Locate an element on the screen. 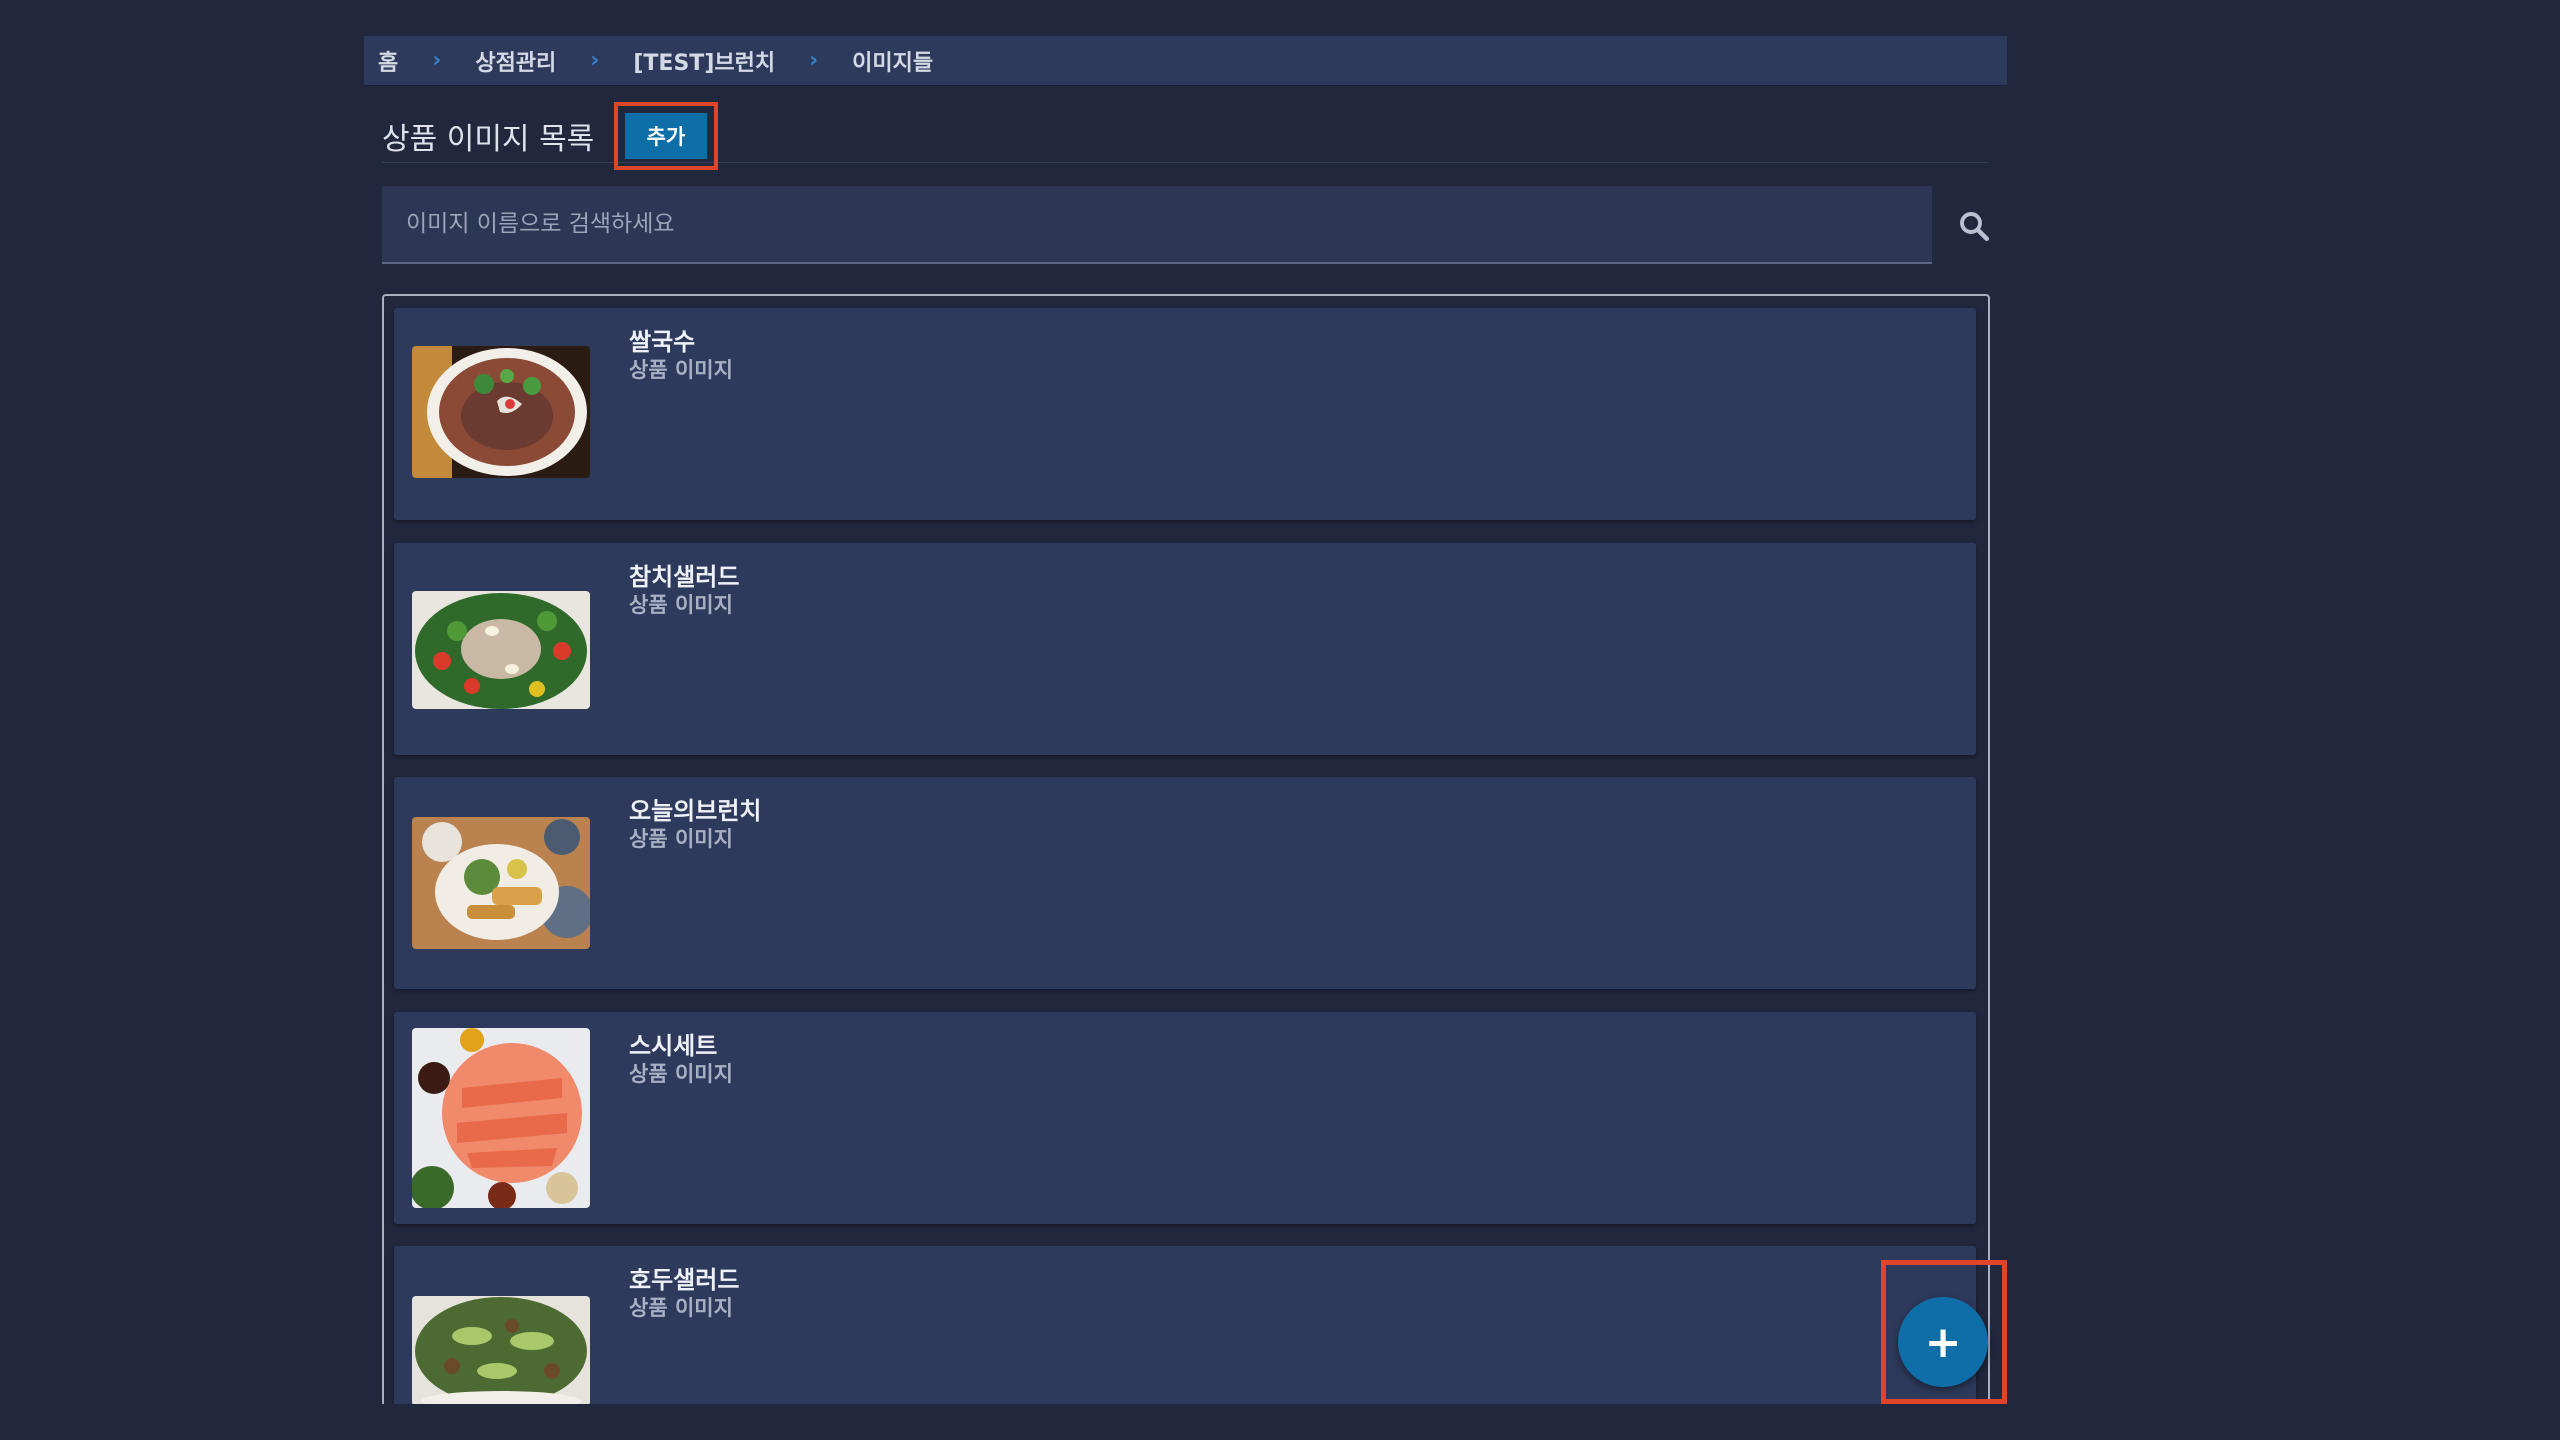  list-item: 쌀국수 상품 이미지 is located at coordinates (1185, 414).